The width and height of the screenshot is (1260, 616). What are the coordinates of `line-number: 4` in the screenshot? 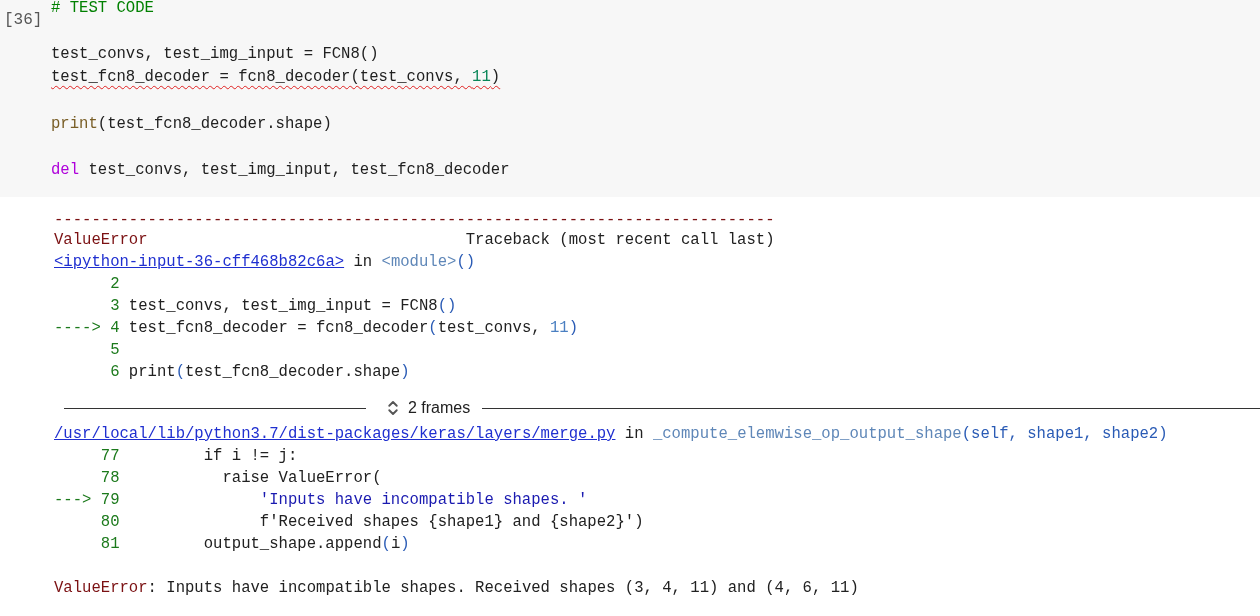 It's located at (115, 328).